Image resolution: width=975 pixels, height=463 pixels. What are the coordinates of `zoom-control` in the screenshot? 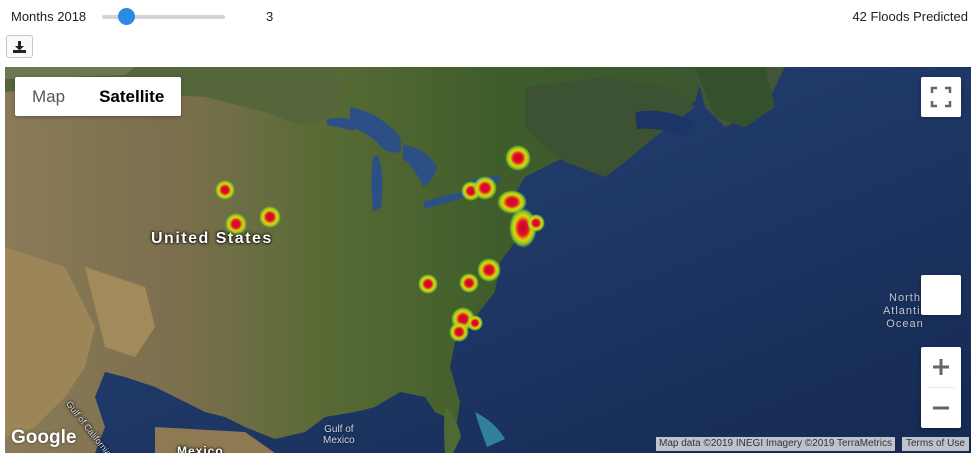 It's located at (941, 387).